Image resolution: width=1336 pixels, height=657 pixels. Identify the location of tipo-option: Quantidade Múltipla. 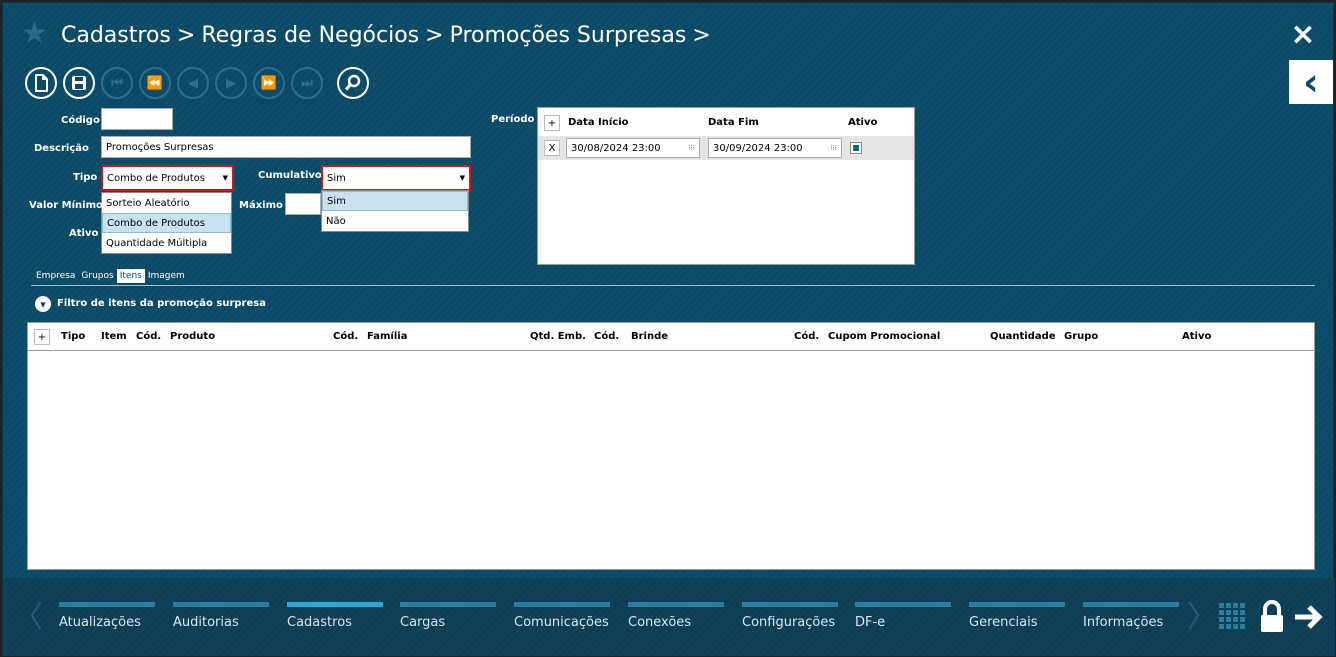
(166, 243).